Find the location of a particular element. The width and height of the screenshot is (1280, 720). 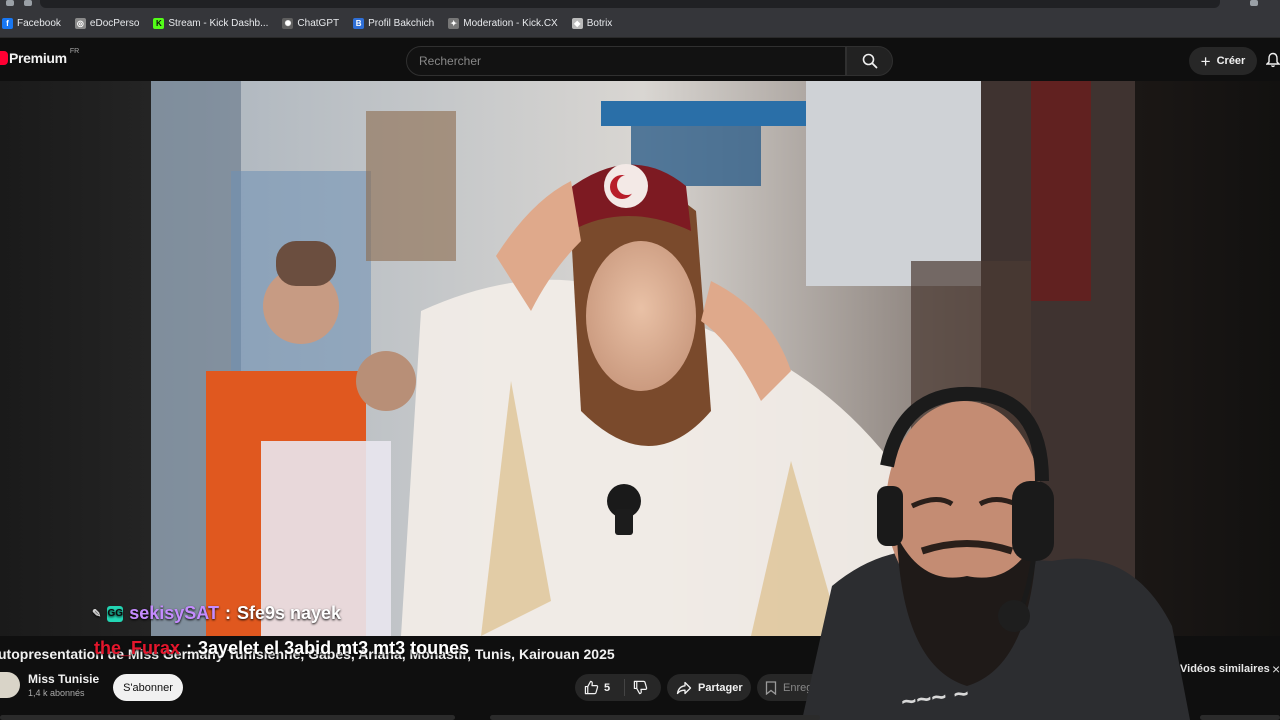

forward-icon is located at coordinates (28, 3).